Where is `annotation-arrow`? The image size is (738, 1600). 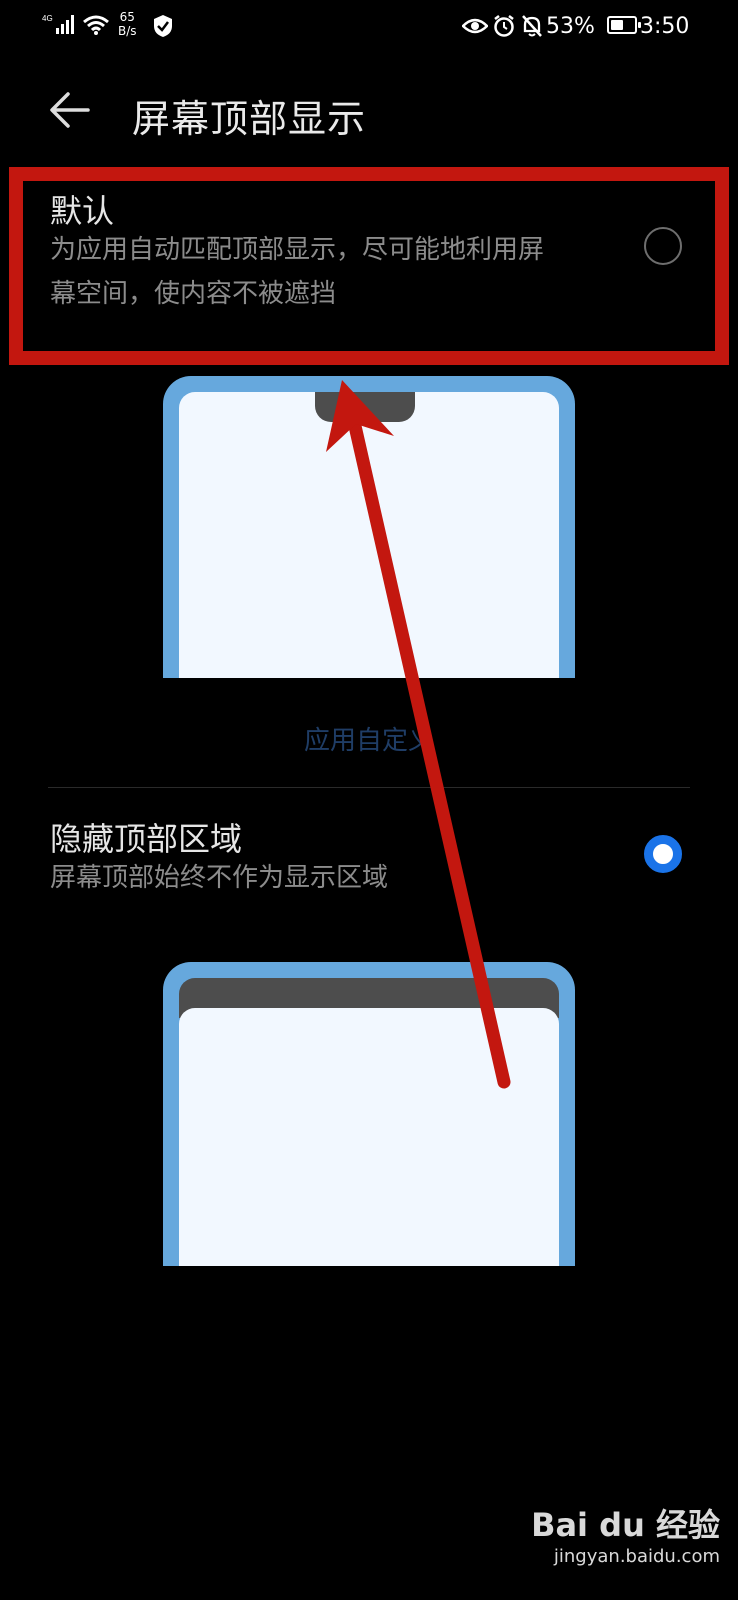 annotation-arrow is located at coordinates (418, 734).